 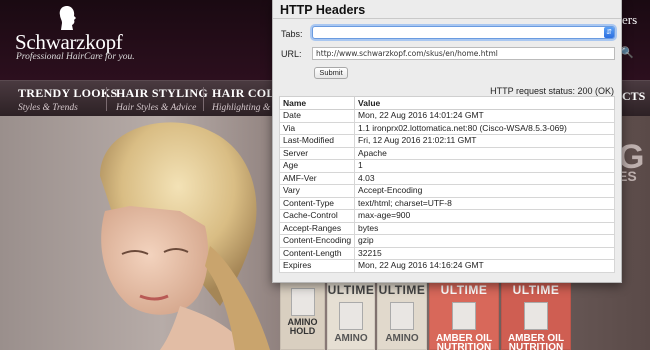 What do you see at coordinates (484, 253) in the screenshot?
I see `header-value-cell: 32215` at bounding box center [484, 253].